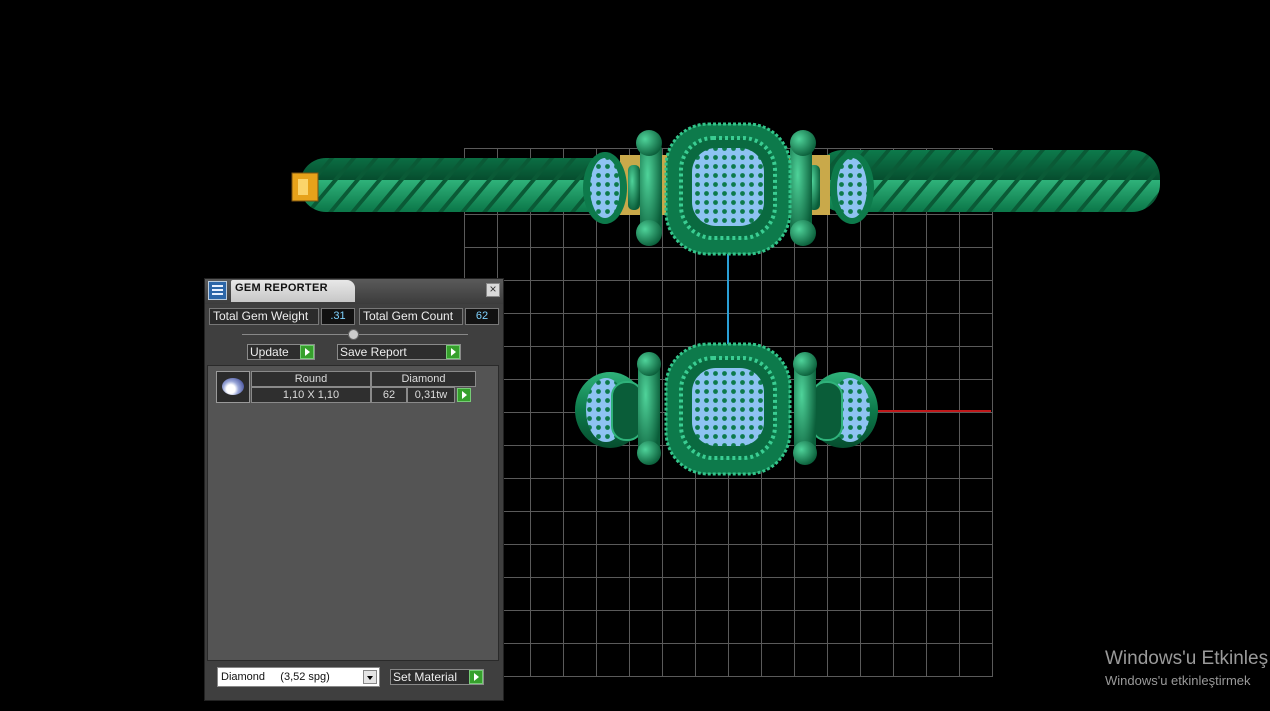  What do you see at coordinates (275, 677) in the screenshot?
I see `material-select-value: Diamond (3,52 spg)` at bounding box center [275, 677].